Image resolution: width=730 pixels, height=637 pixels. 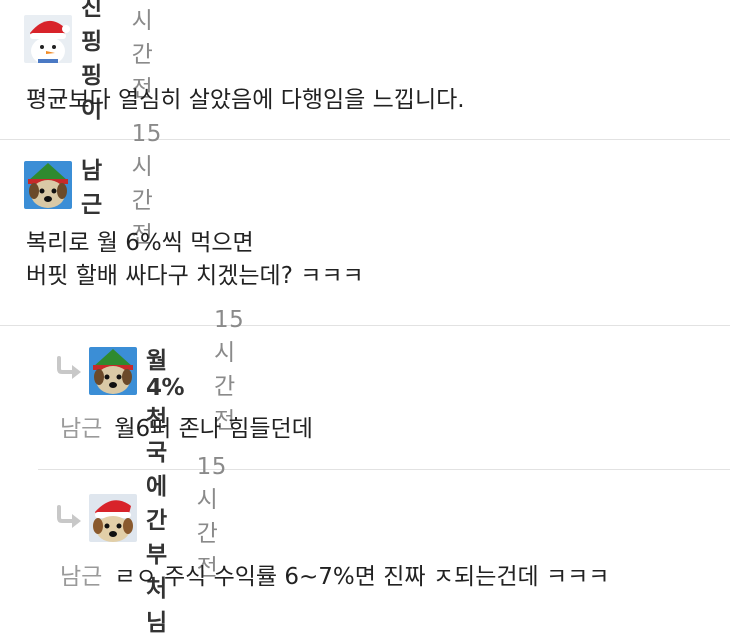 What do you see at coordinates (156, 518) in the screenshot?
I see `comment-author: 천국에간부처님` at bounding box center [156, 518].